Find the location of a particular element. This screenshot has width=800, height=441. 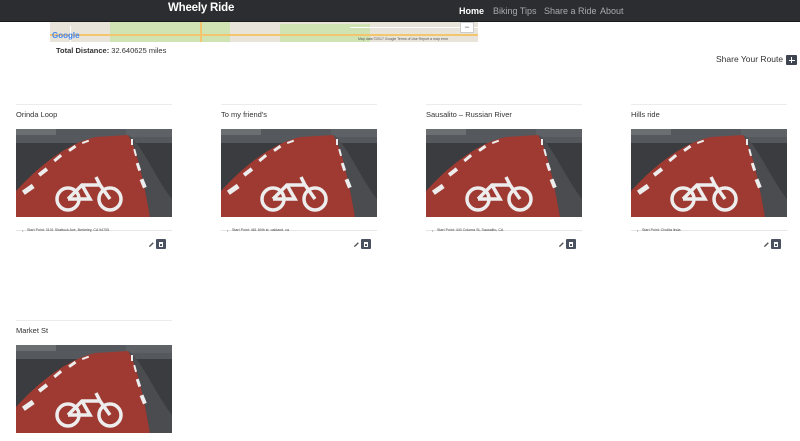

ride-title: Market St is located at coordinates (32, 330).